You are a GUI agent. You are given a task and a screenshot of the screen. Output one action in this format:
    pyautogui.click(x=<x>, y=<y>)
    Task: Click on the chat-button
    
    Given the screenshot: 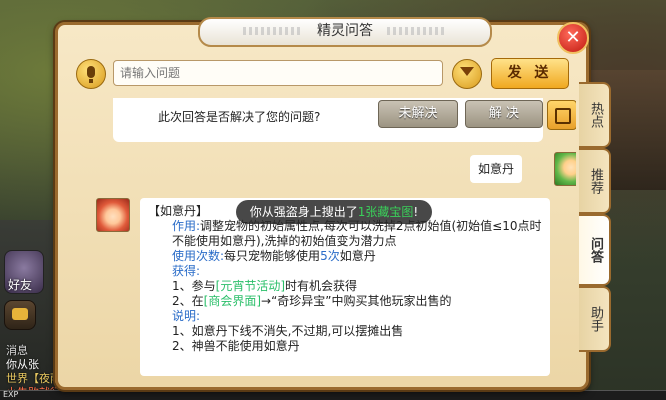 What is the action you would take?
    pyautogui.click(x=20, y=315)
    